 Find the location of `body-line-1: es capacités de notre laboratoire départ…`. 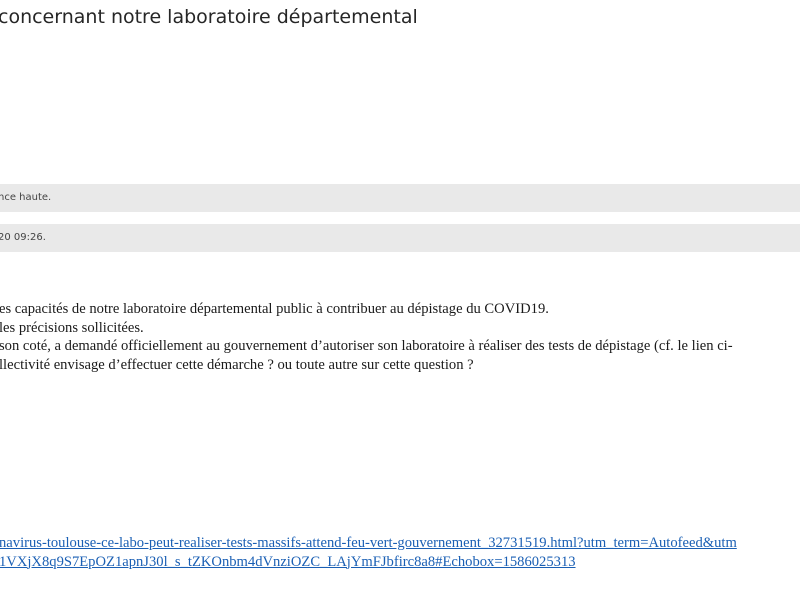

body-line-1: es capacités de notre laboratoire départ… is located at coordinates (274, 309).